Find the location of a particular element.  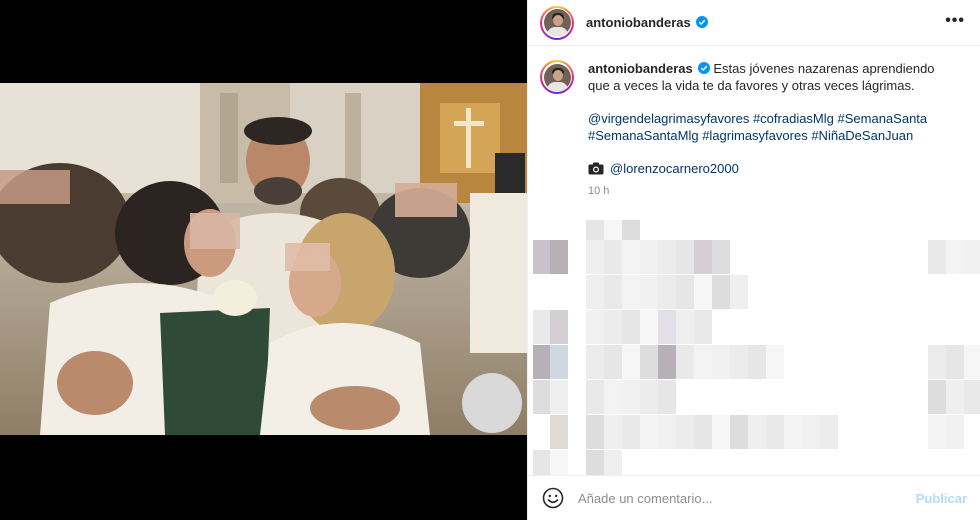

emoji-button is located at coordinates (553, 498).